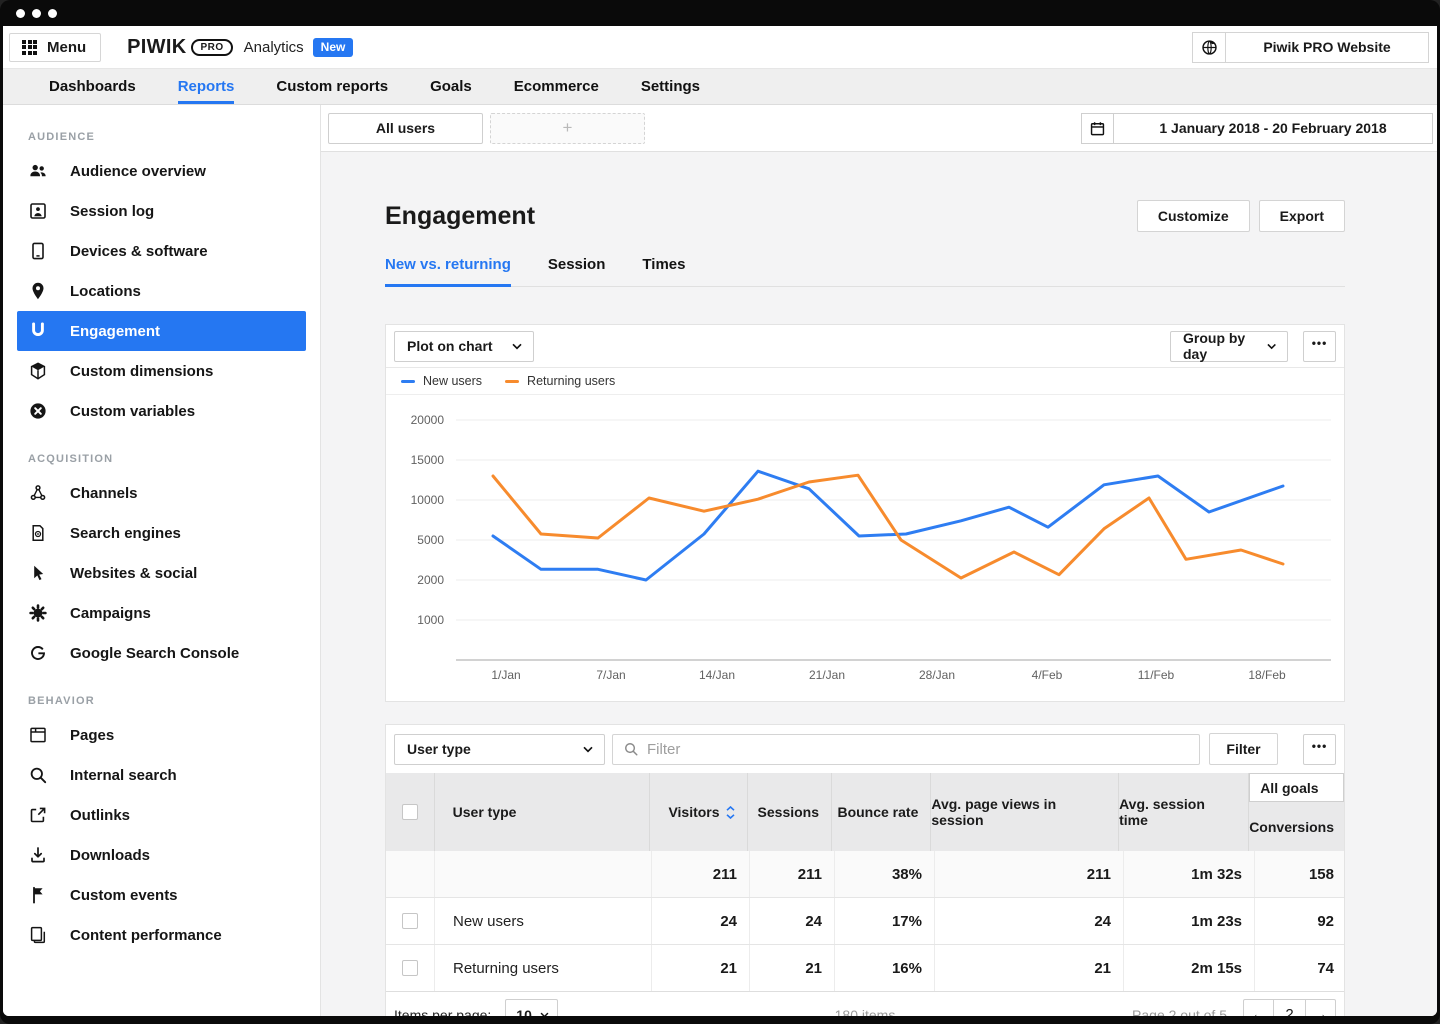  I want to click on sidebar-item-campaigns: Campaigns, so click(161, 613).